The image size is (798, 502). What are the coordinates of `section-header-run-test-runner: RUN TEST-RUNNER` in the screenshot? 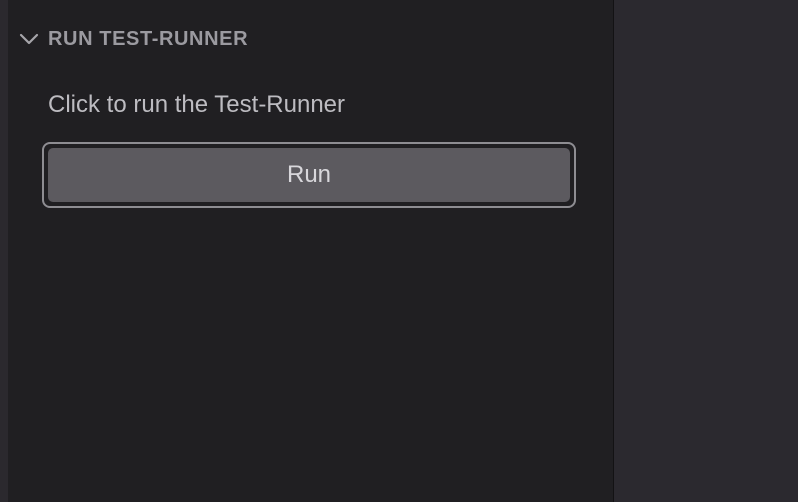 It's located at (133, 39).